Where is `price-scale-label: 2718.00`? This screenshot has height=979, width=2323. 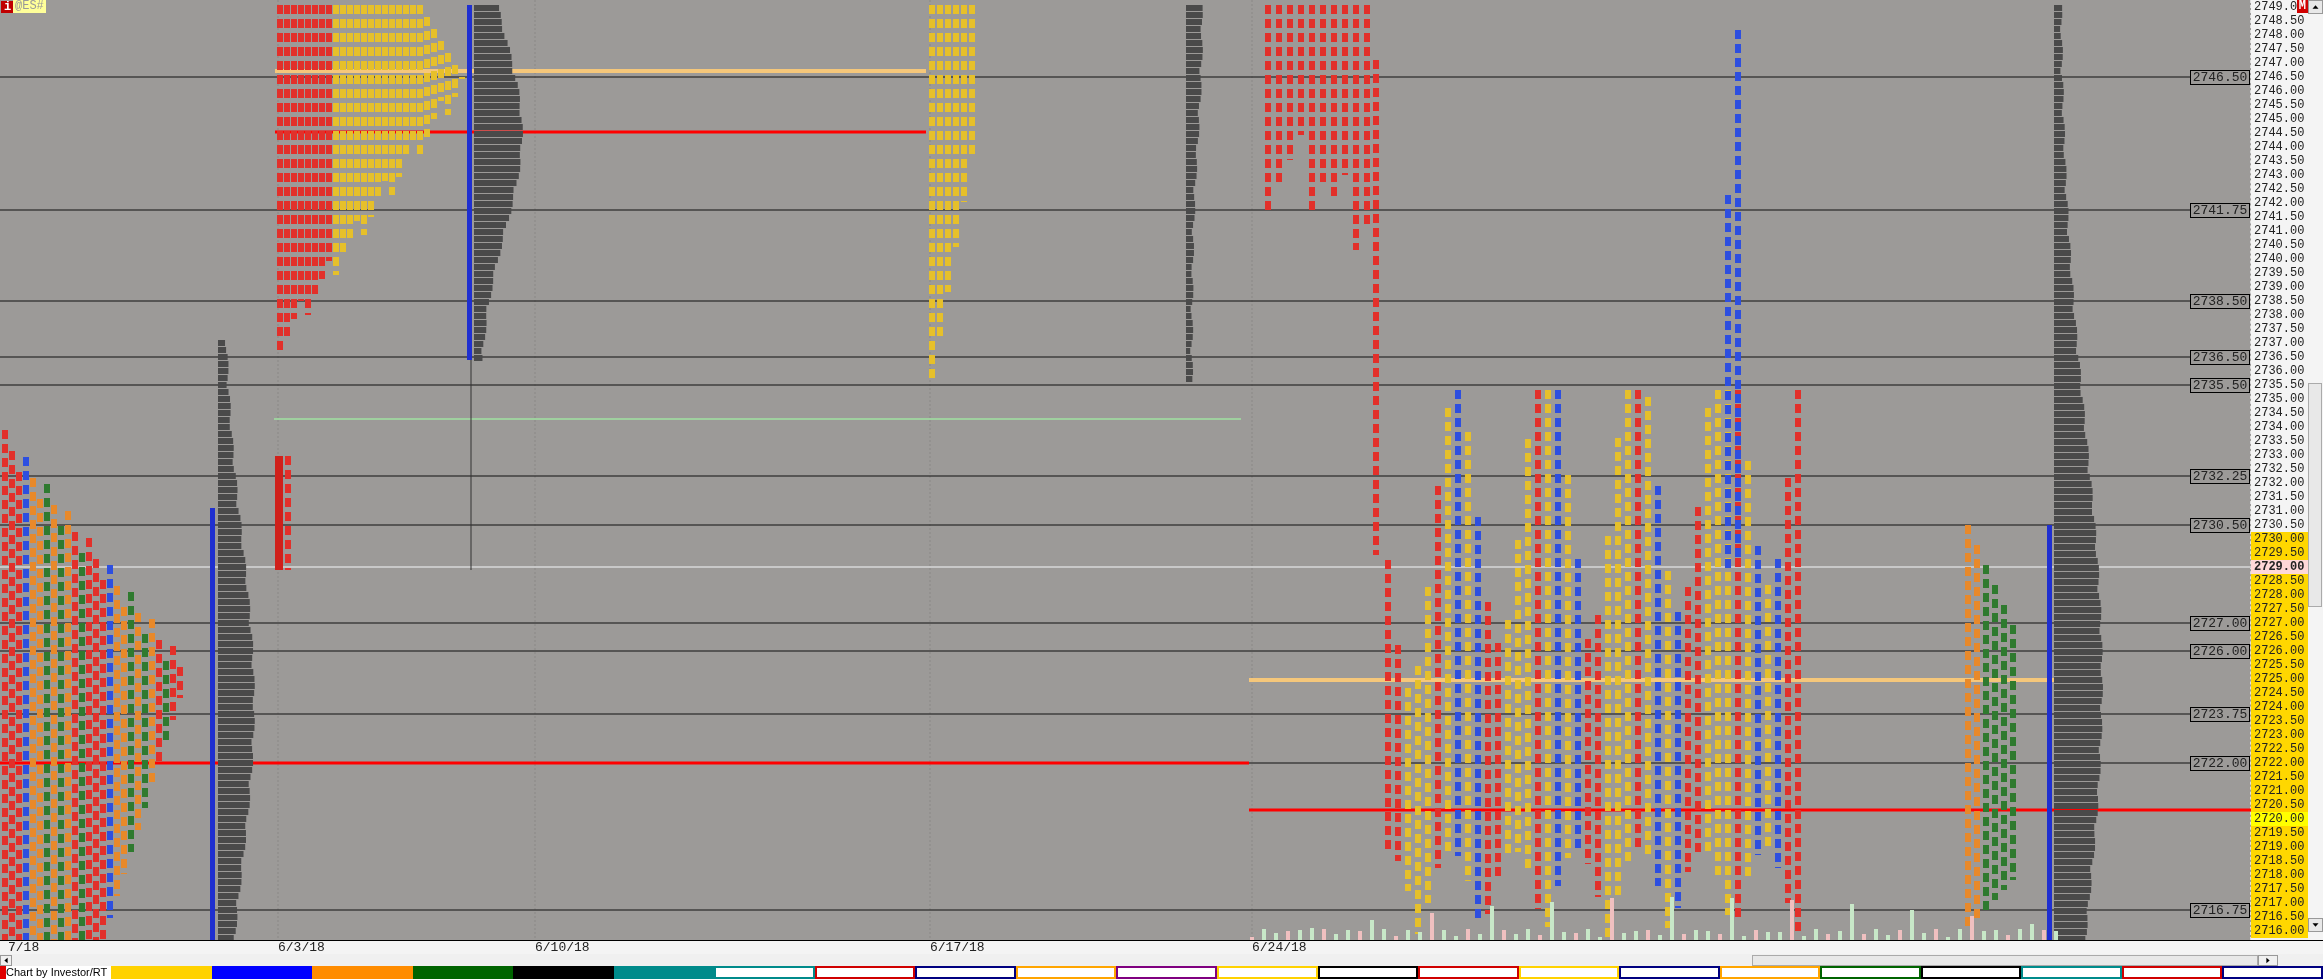 price-scale-label: 2718.00 is located at coordinates (2279, 875).